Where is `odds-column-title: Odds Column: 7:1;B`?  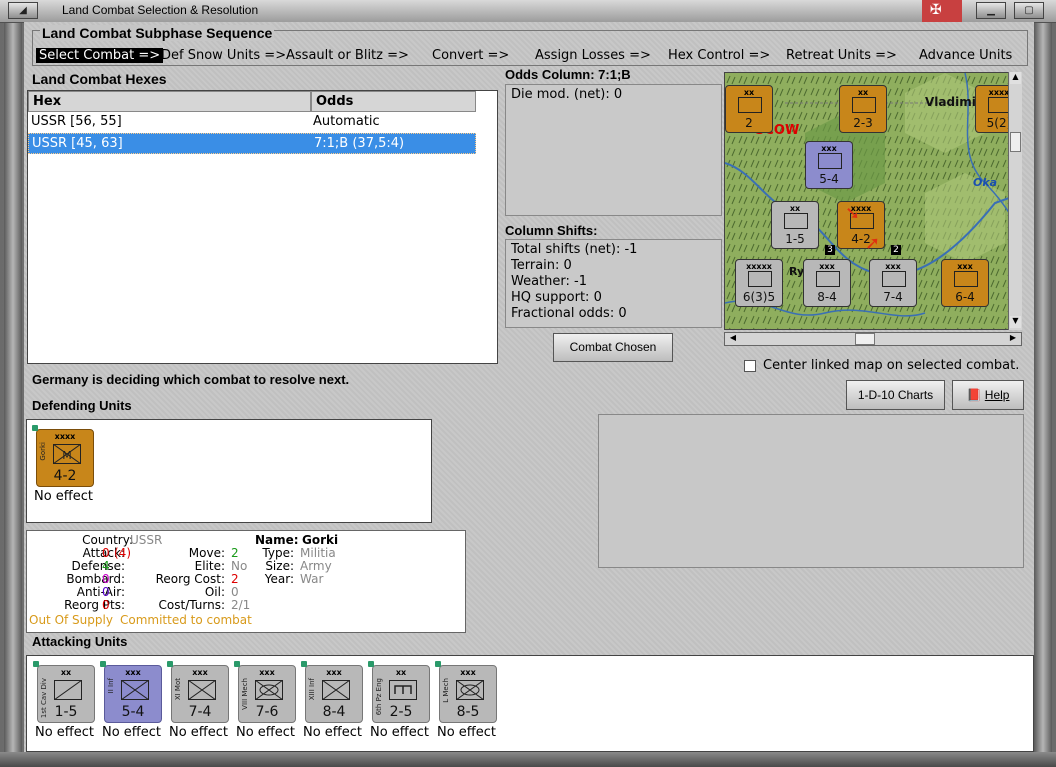 odds-column-title: Odds Column: 7:1;B is located at coordinates (568, 74).